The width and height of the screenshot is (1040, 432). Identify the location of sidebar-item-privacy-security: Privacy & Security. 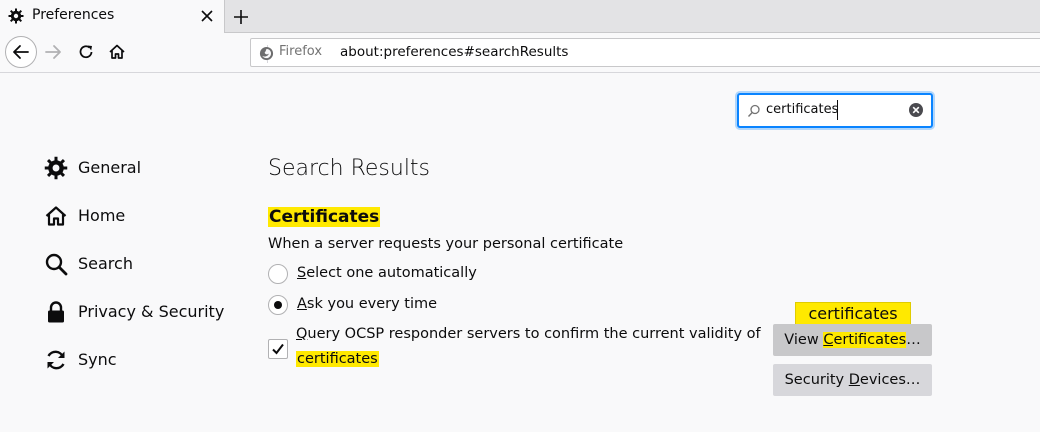
(144, 312).